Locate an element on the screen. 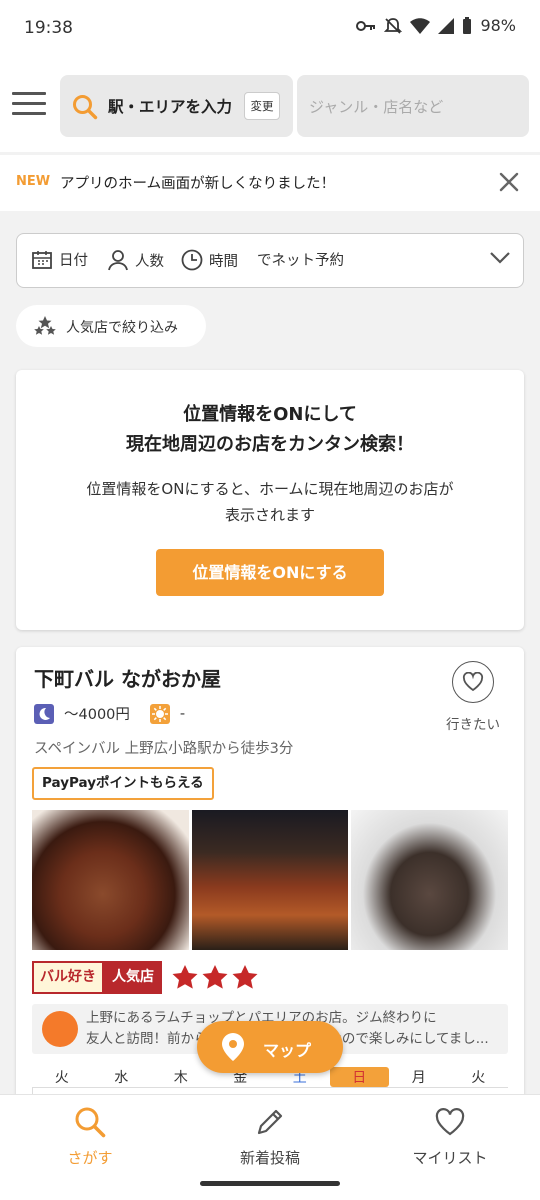 This screenshot has width=540, height=1200. map-button-label: マップ is located at coordinates (287, 1050).